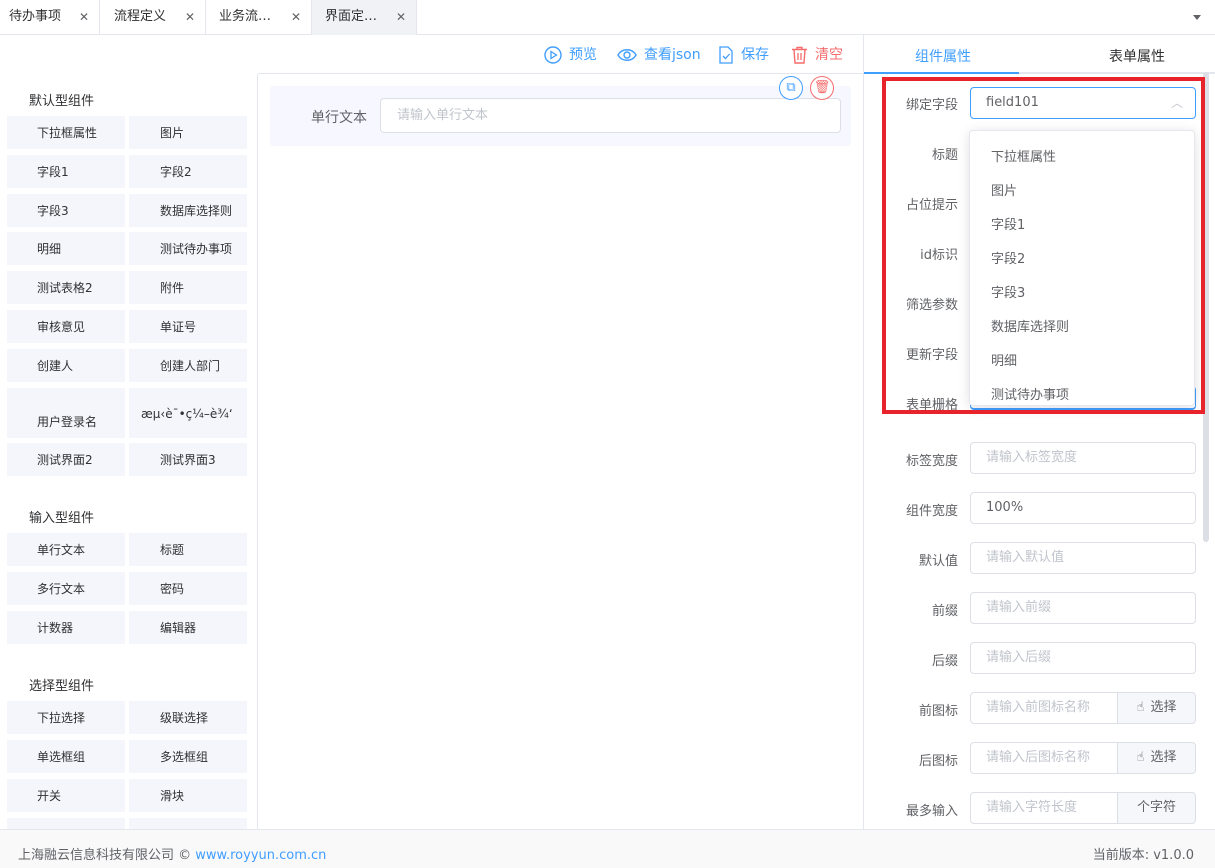 This screenshot has width=1215, height=868. Describe the element at coordinates (66, 171) in the screenshot. I see `palette-item: 字段1` at that location.